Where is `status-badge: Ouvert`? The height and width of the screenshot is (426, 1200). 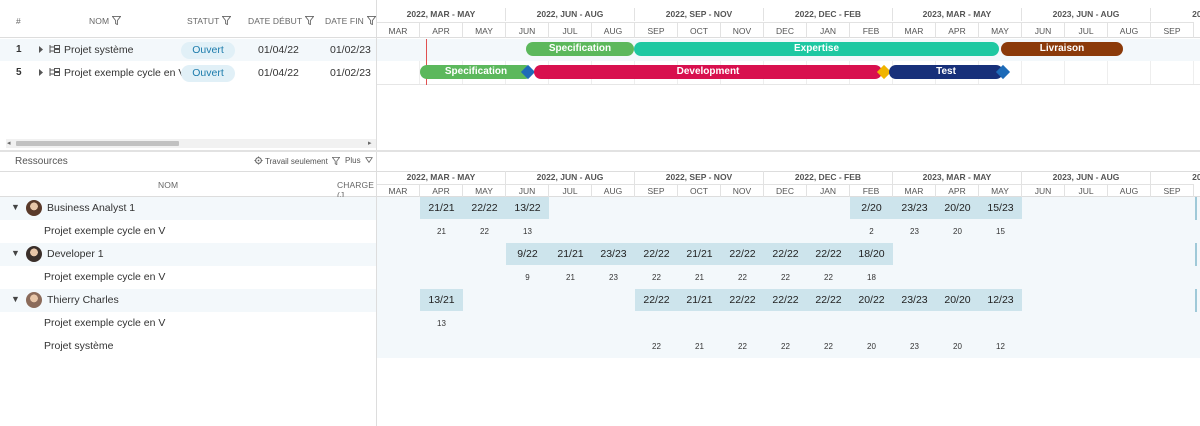 status-badge: Ouvert is located at coordinates (208, 73).